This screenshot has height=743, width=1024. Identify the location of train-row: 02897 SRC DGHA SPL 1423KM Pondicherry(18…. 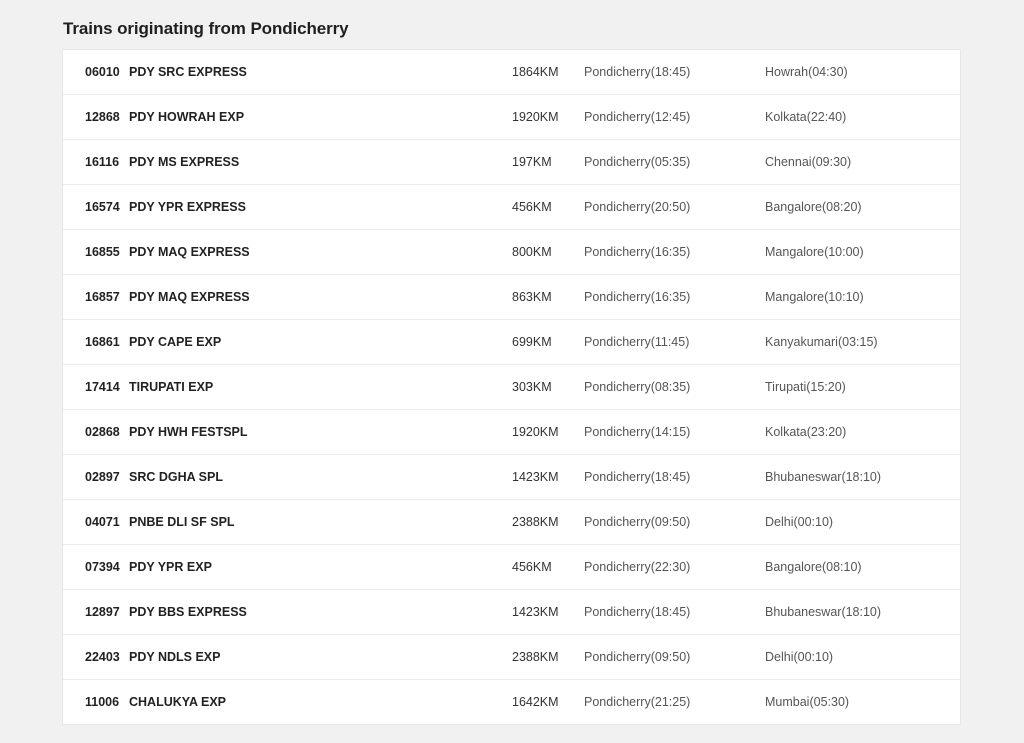
(511, 476).